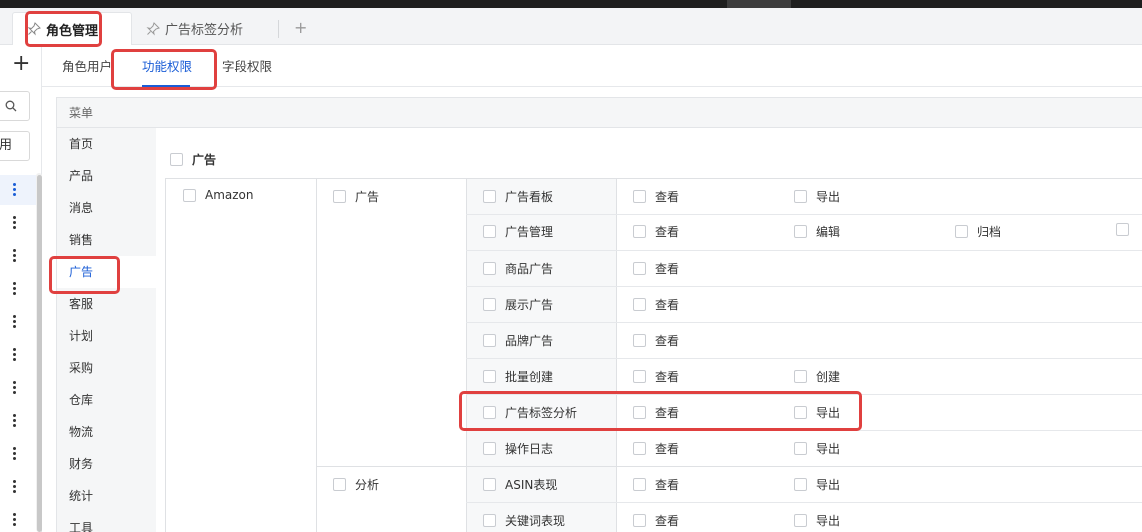 The width and height of the screenshot is (1142, 532). I want to click on row-bulk-create: 批量创建, so click(518, 376).